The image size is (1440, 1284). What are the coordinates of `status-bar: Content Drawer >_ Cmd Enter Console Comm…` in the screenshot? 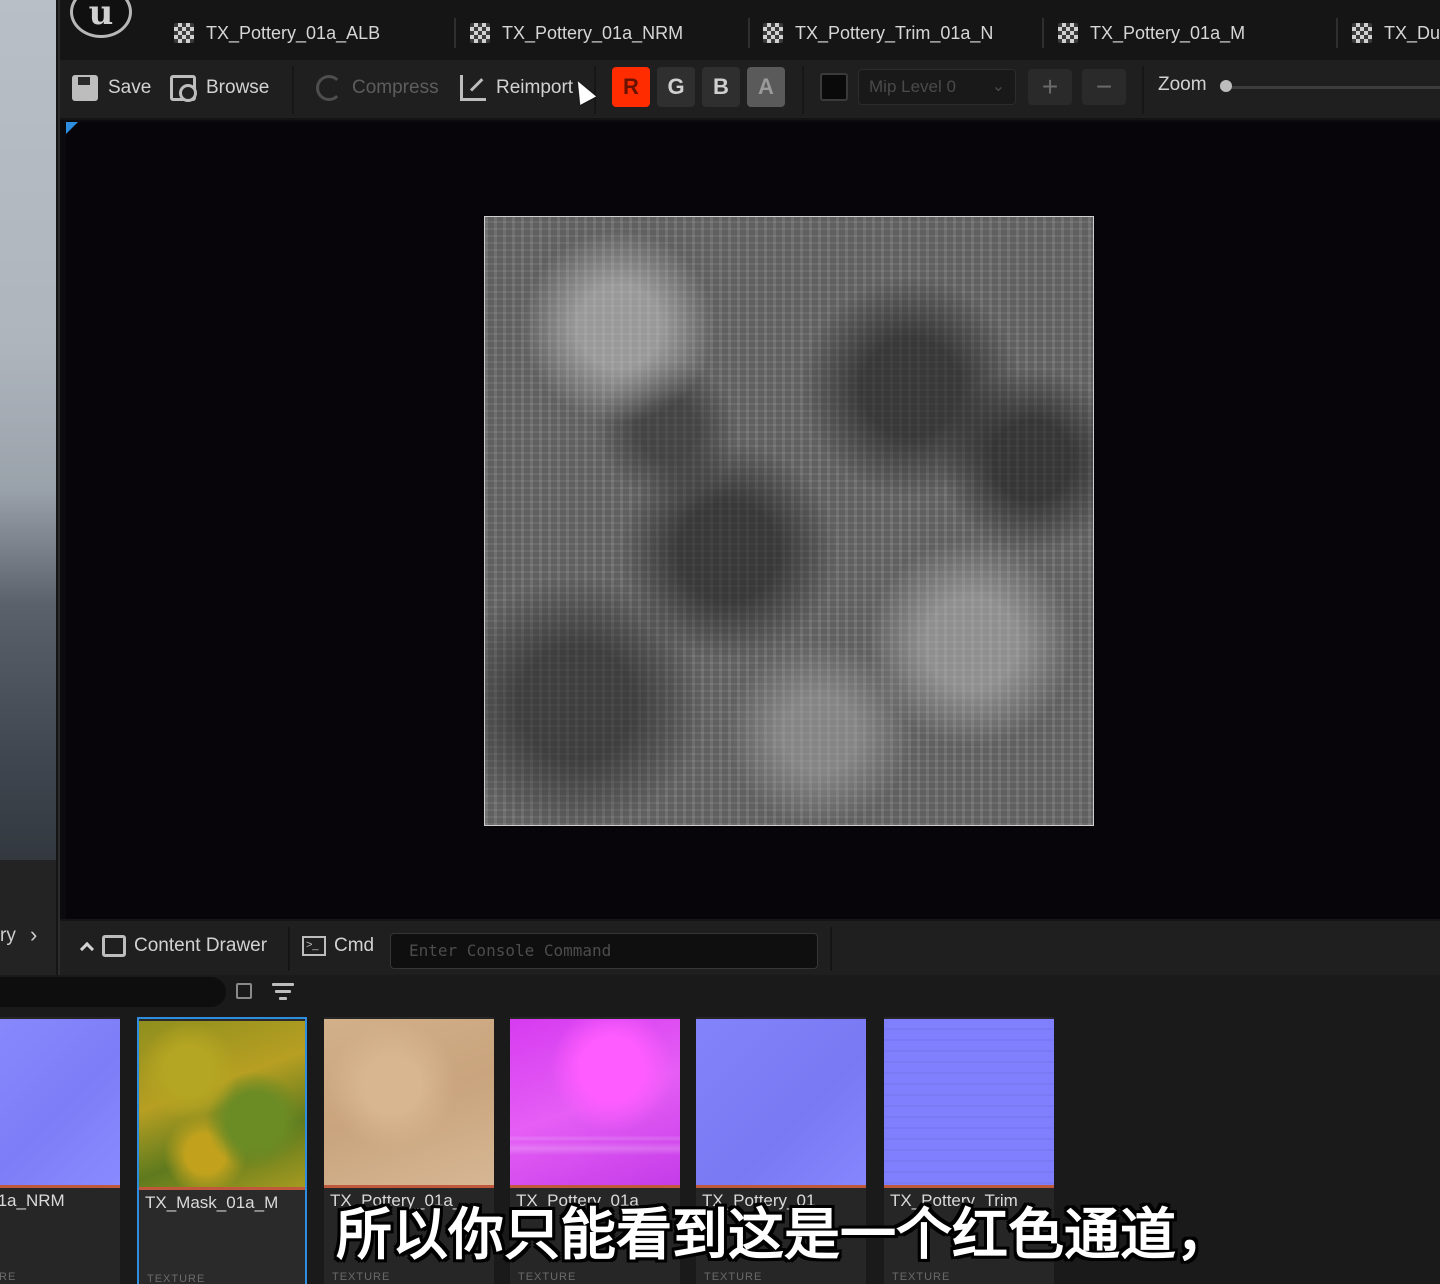 It's located at (750, 947).